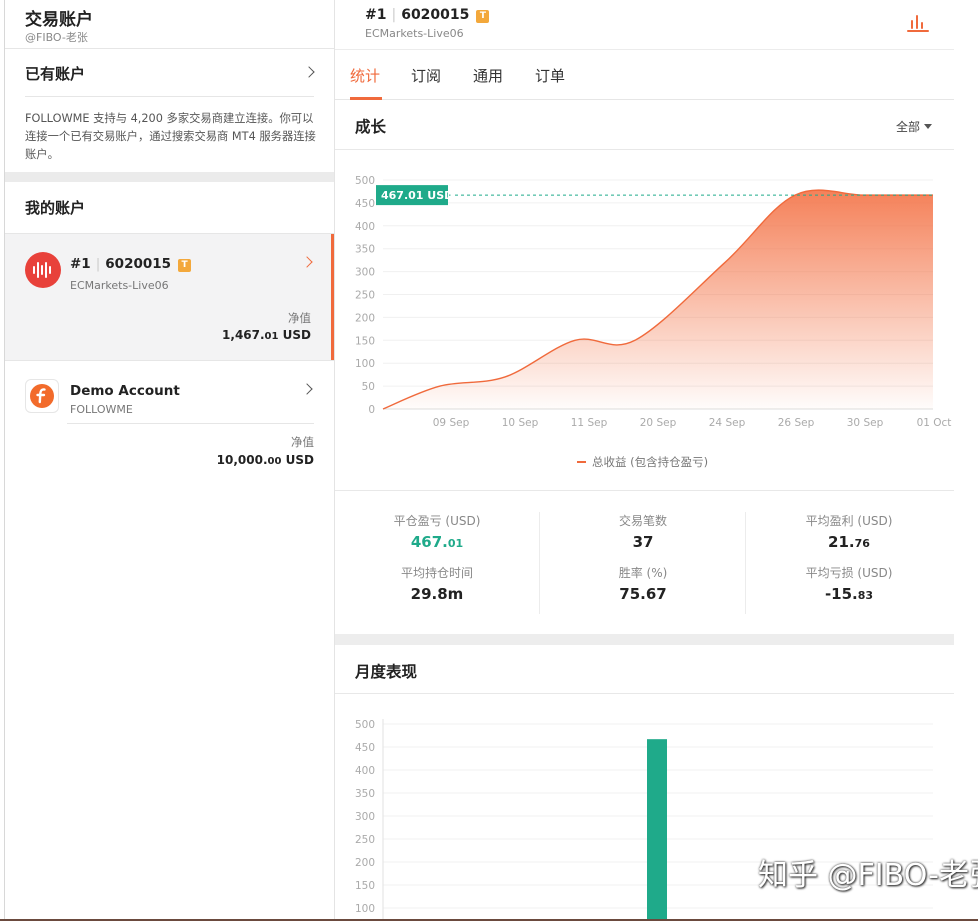  Describe the element at coordinates (265, 460) in the screenshot. I see `net-value: 10,000.00 USD` at that location.